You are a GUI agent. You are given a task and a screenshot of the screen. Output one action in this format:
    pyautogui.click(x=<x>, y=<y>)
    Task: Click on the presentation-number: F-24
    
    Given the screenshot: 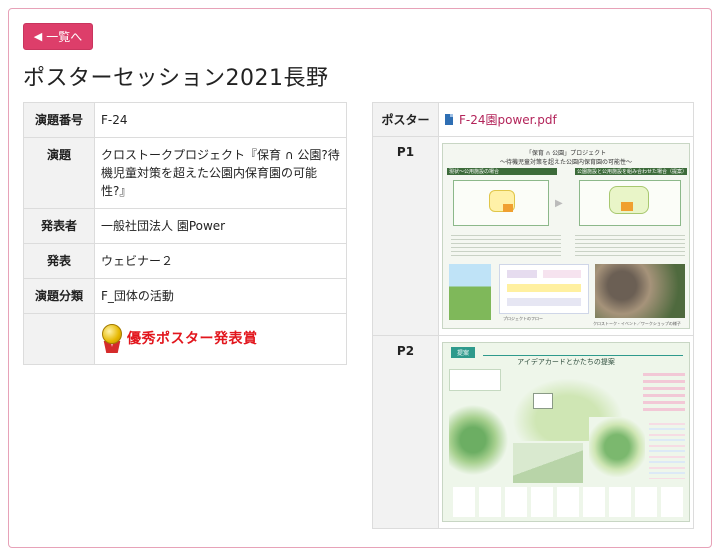 What is the action you would take?
    pyautogui.click(x=220, y=120)
    